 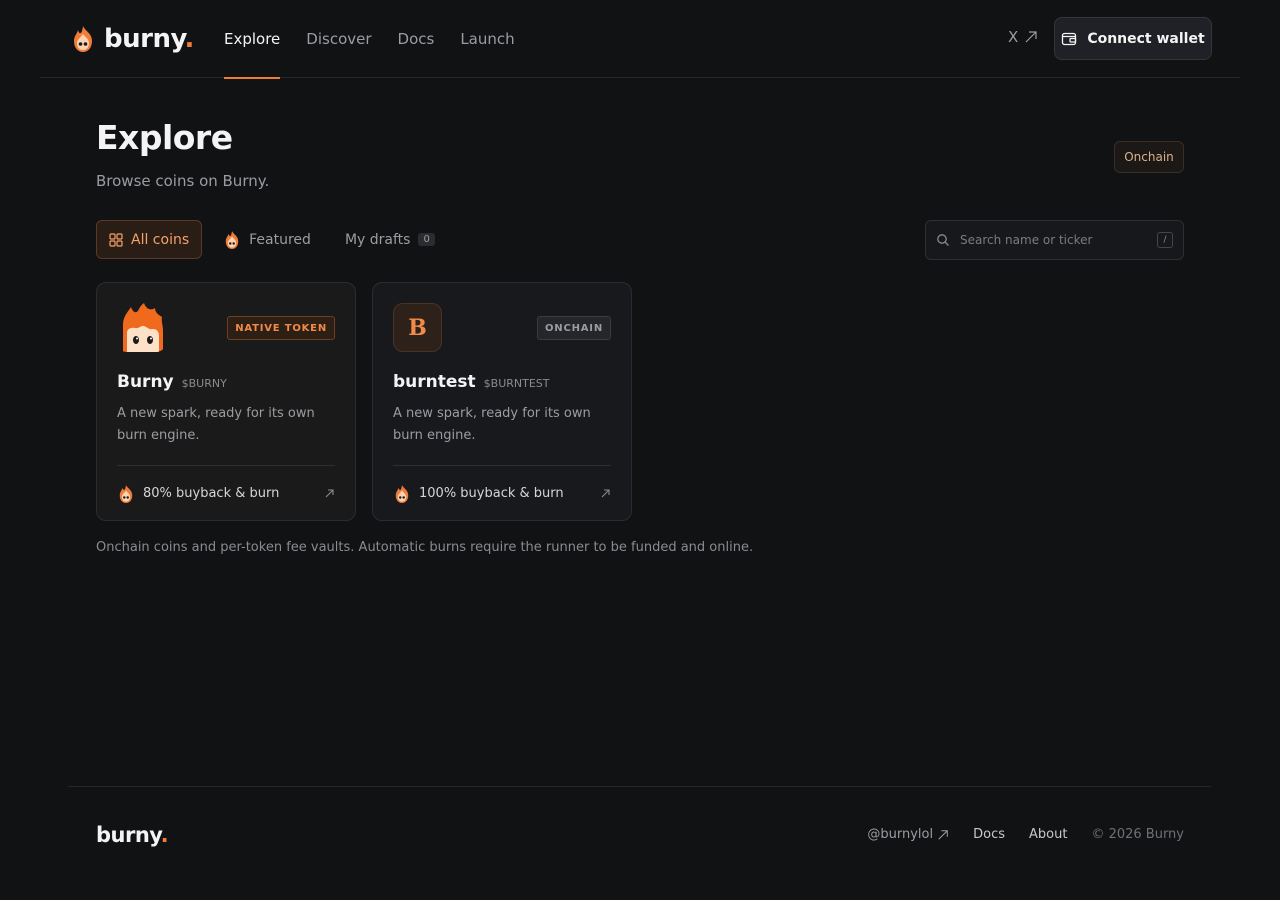 What do you see at coordinates (1146, 38) in the screenshot?
I see `connect-wallet-label: Connect wallet` at bounding box center [1146, 38].